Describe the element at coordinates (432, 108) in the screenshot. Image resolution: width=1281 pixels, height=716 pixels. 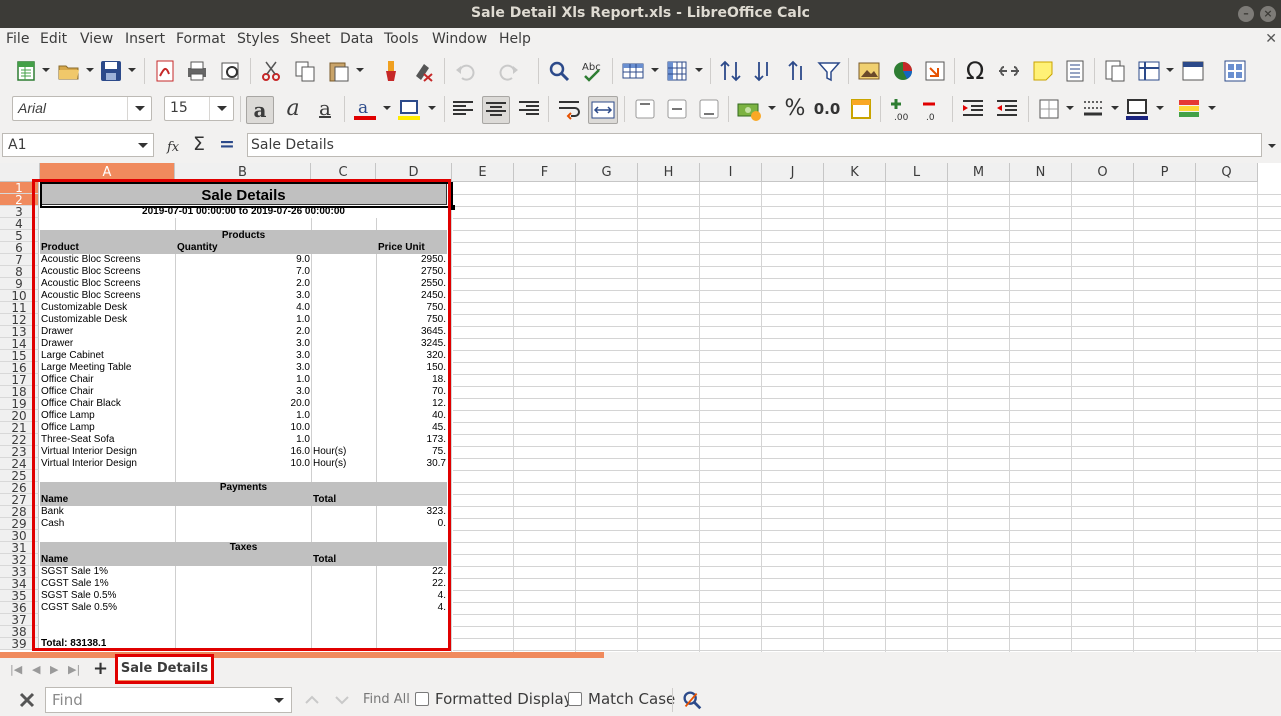
I see `highlight-dropdown-icon` at that location.